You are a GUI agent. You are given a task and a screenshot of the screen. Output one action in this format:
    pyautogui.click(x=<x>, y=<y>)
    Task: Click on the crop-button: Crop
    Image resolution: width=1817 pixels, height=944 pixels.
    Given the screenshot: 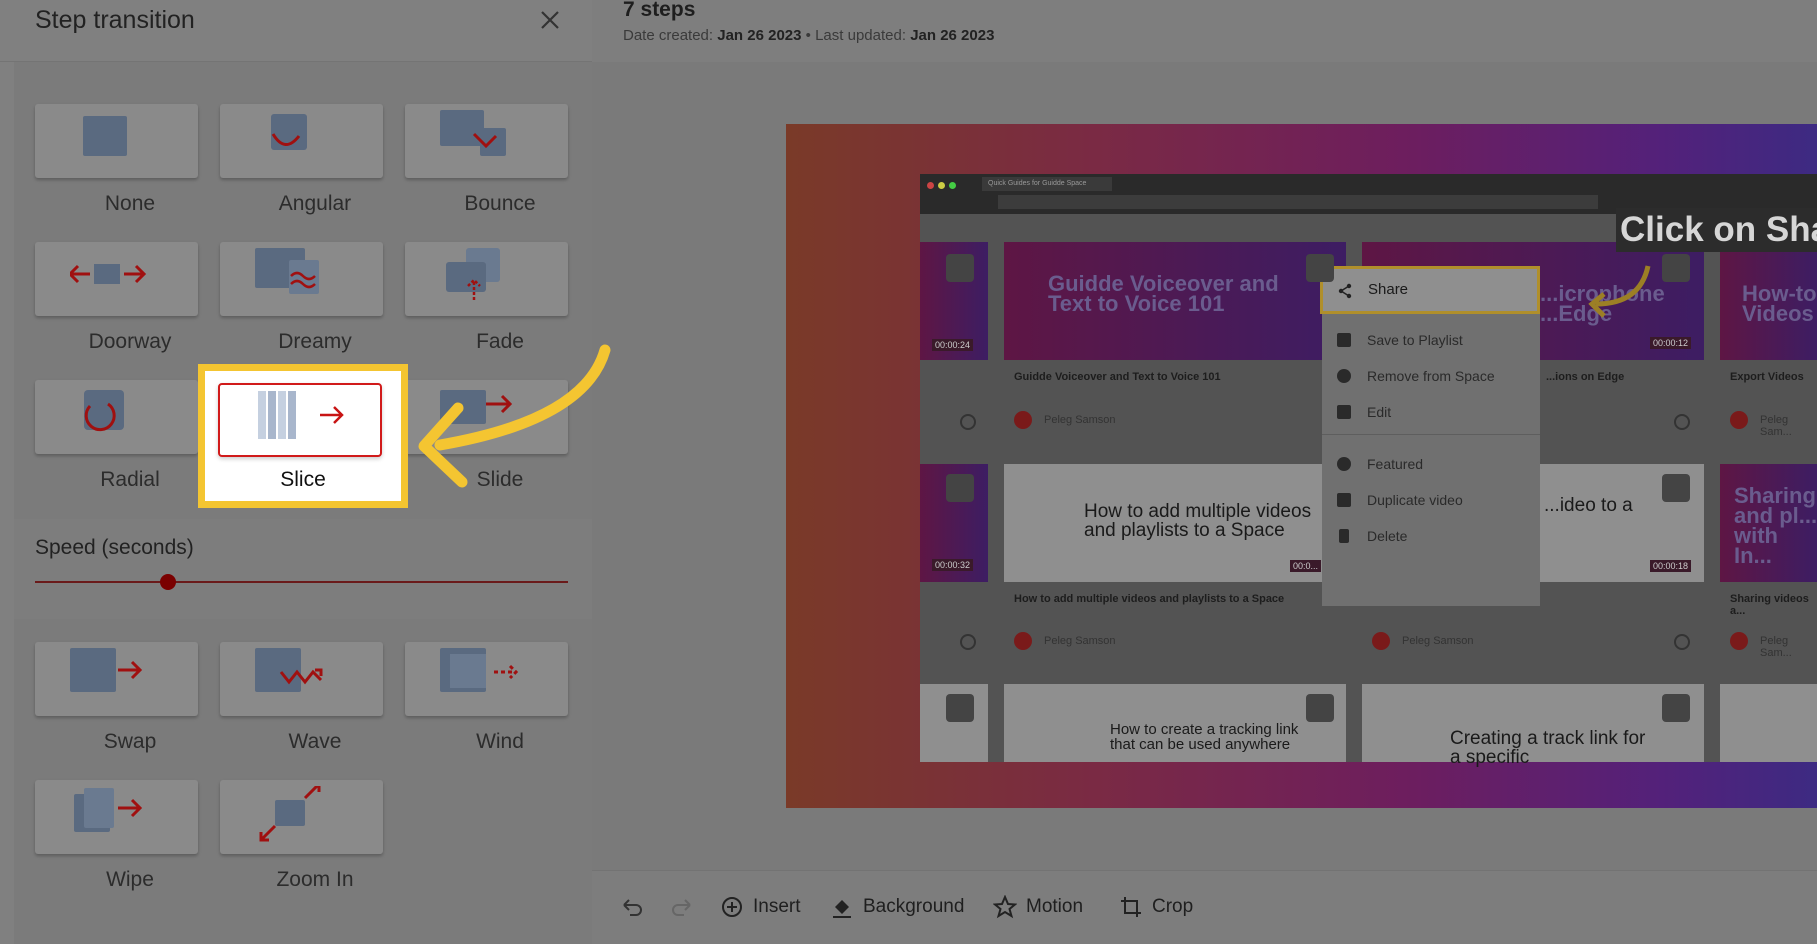 What is the action you would take?
    pyautogui.click(x=1156, y=907)
    